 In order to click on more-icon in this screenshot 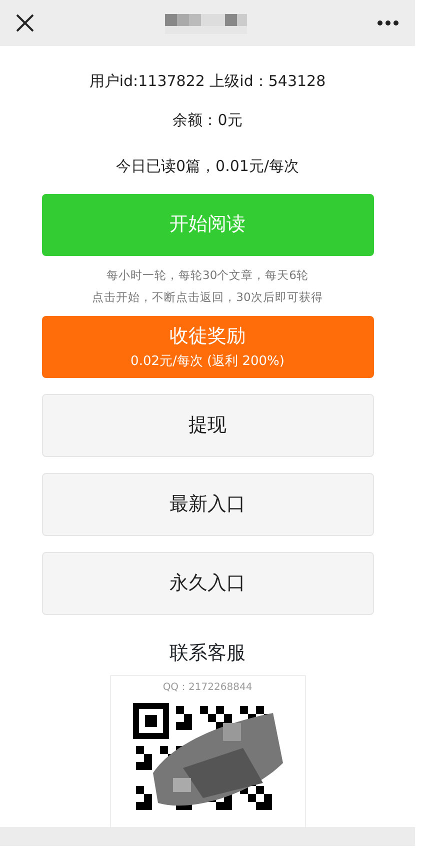, I will do `click(388, 23)`.